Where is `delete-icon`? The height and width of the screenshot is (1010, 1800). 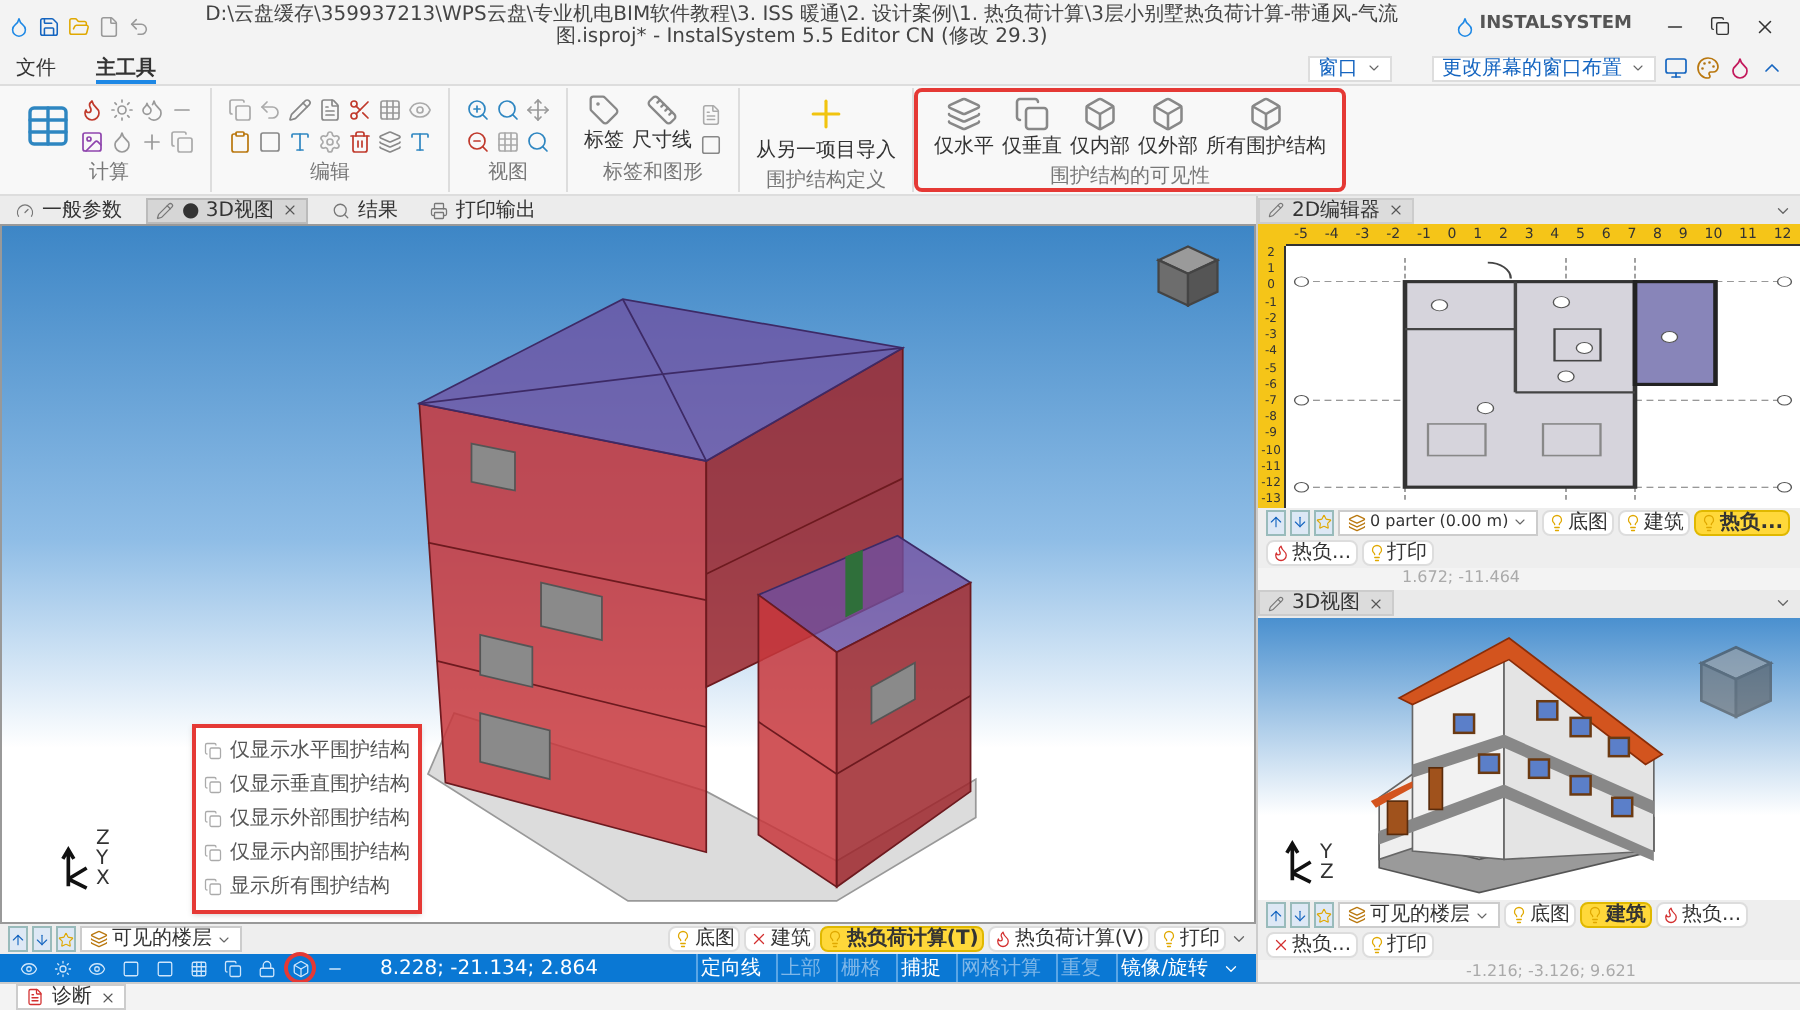 delete-icon is located at coordinates (360, 141).